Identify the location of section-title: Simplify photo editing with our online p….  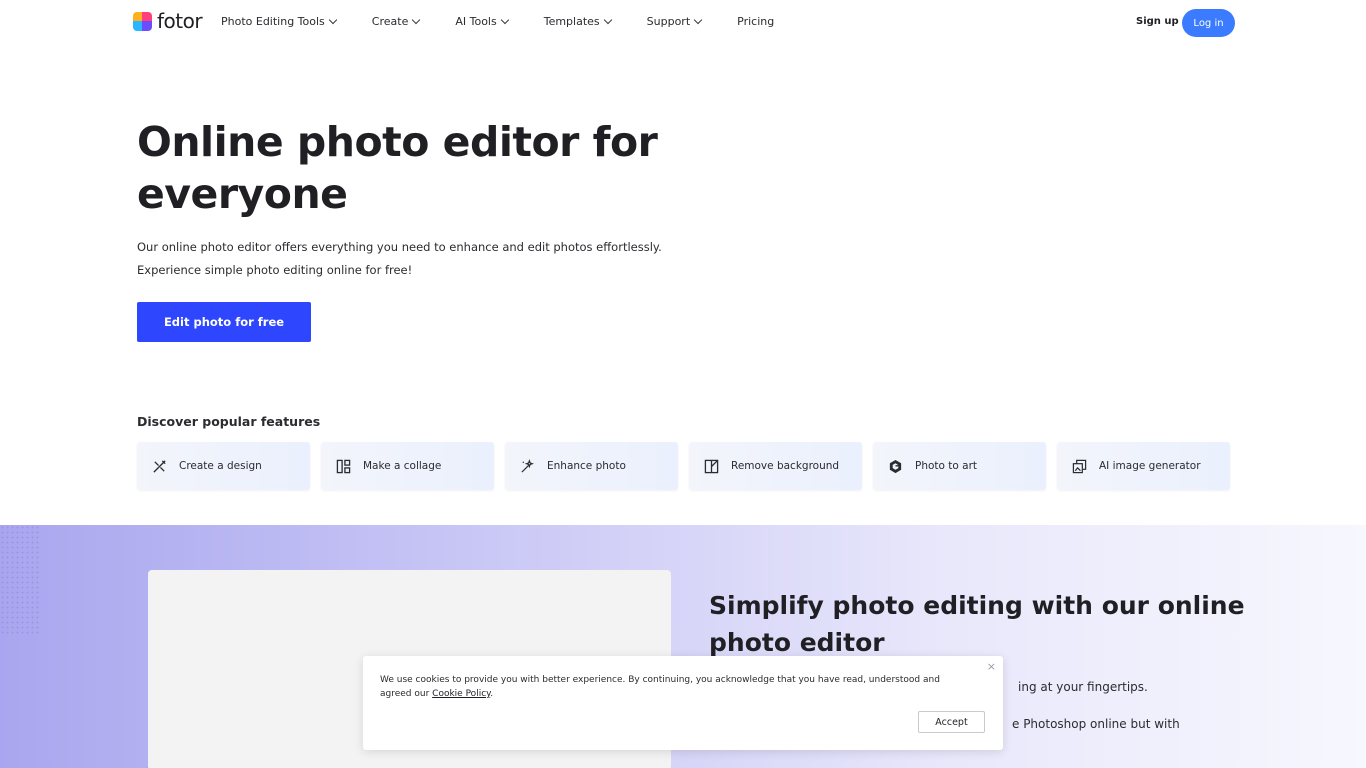
(977, 624).